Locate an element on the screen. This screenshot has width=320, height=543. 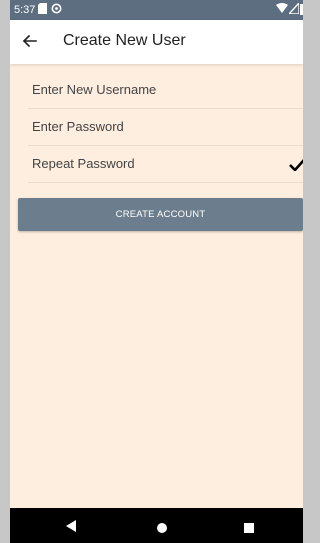
sync-icon is located at coordinates (56, 10).